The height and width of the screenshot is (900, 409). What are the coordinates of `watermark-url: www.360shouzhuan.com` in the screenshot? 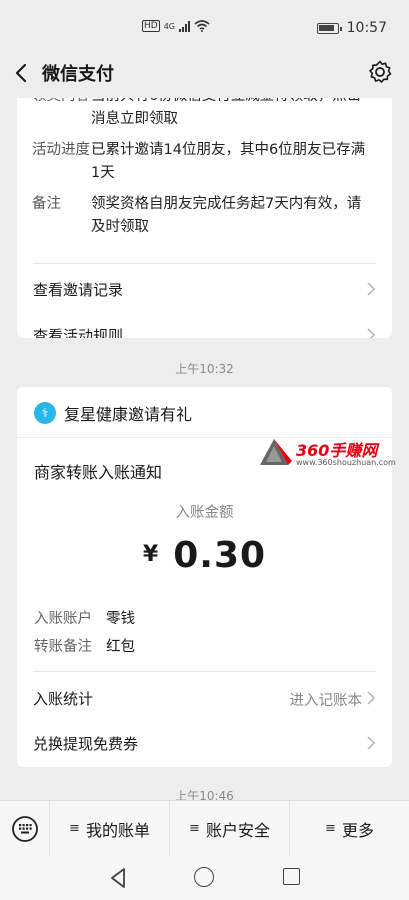 It's located at (346, 462).